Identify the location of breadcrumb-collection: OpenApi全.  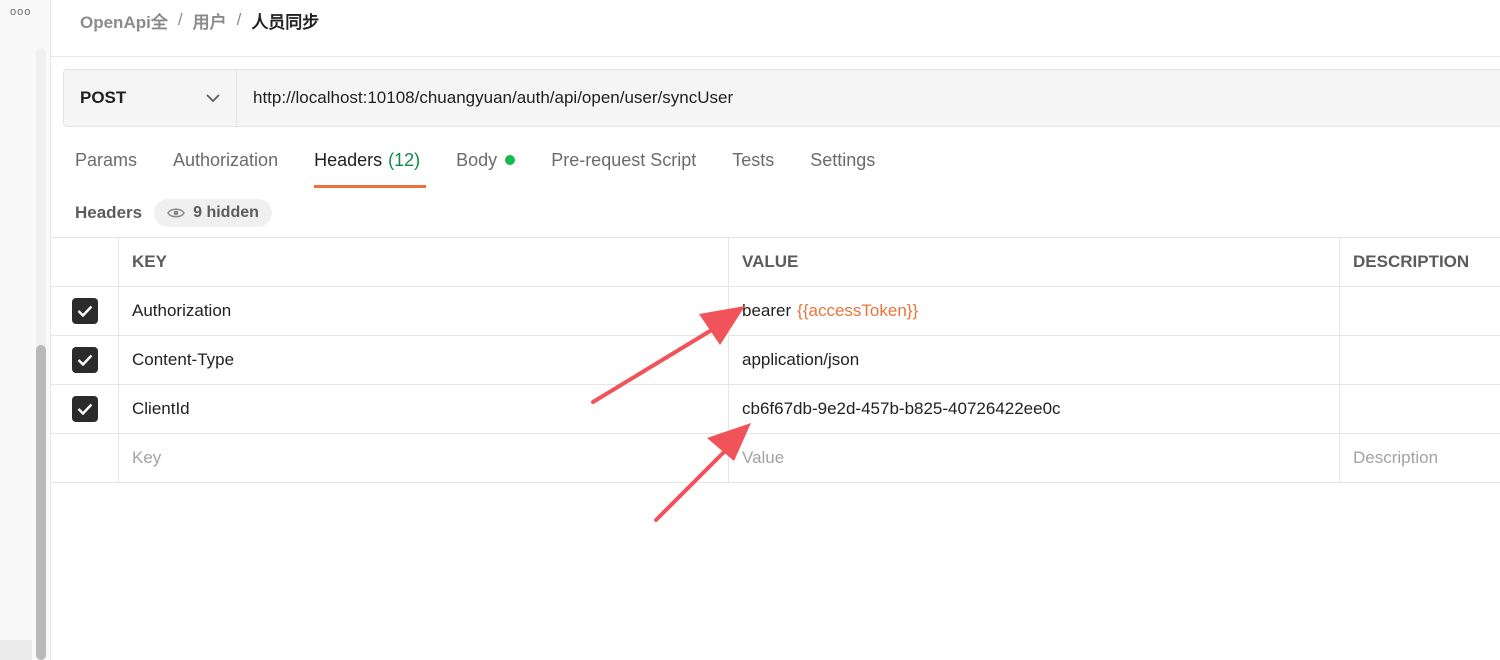
(124, 20).